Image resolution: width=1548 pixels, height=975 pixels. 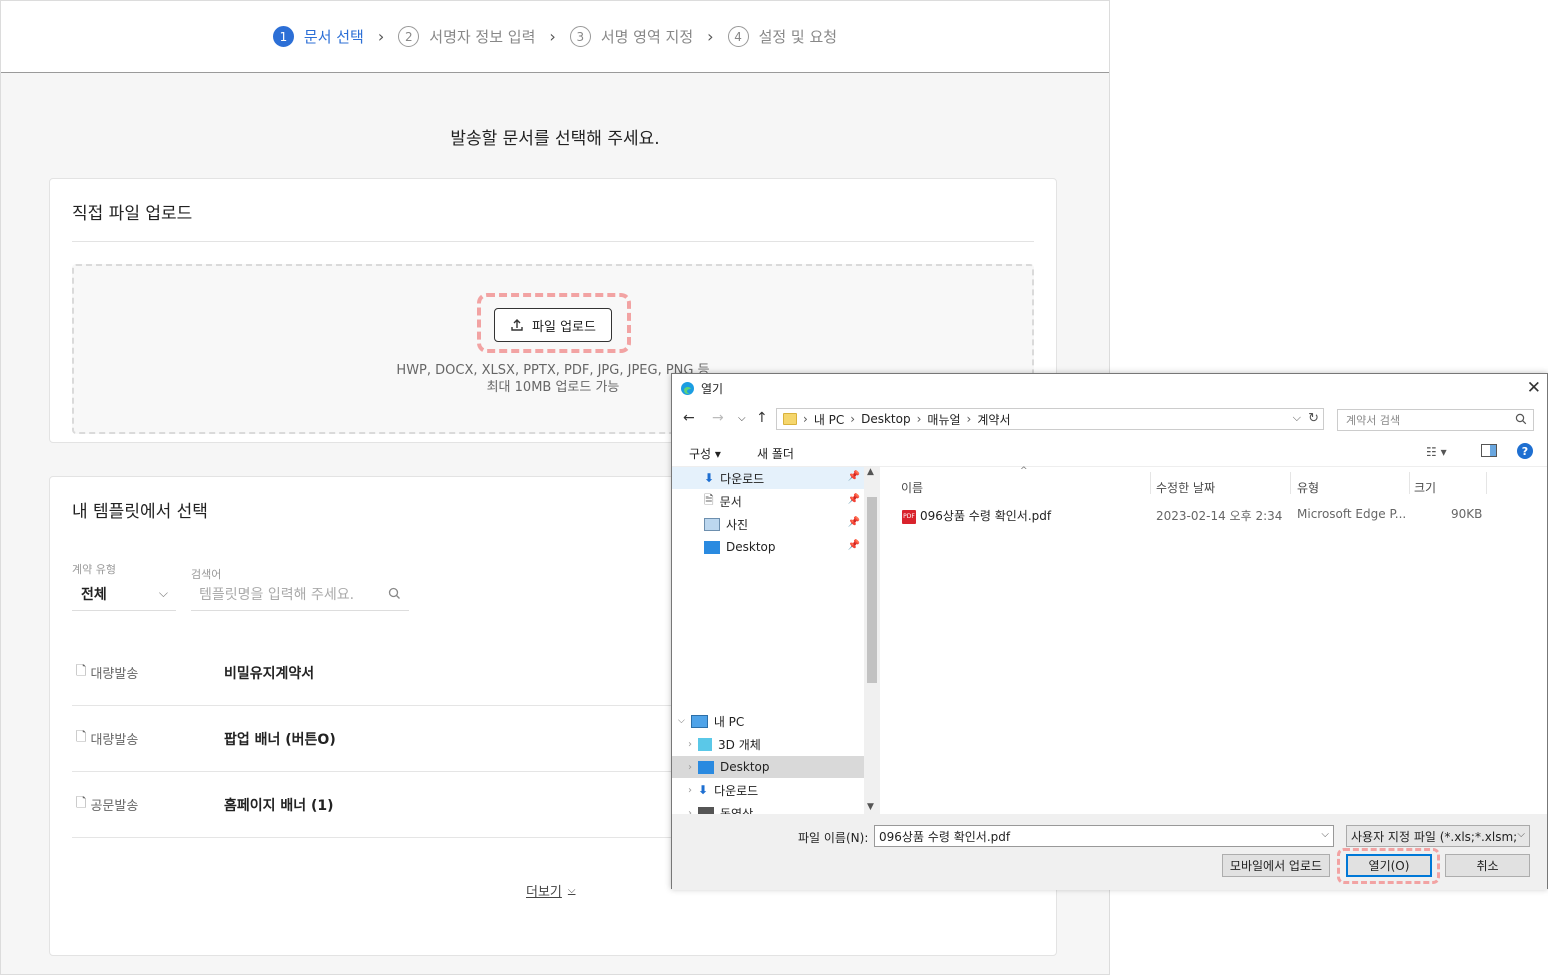 I want to click on breadcrumb-item: 매뉴얼, so click(x=943, y=419).